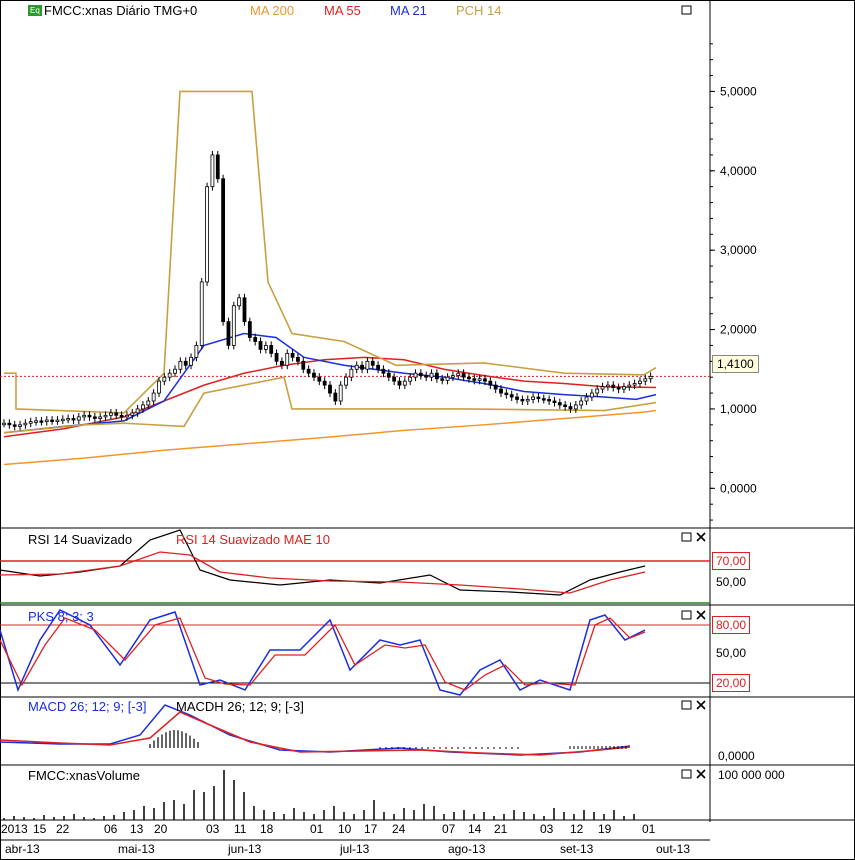  I want to click on rsi-line, so click(323, 562).